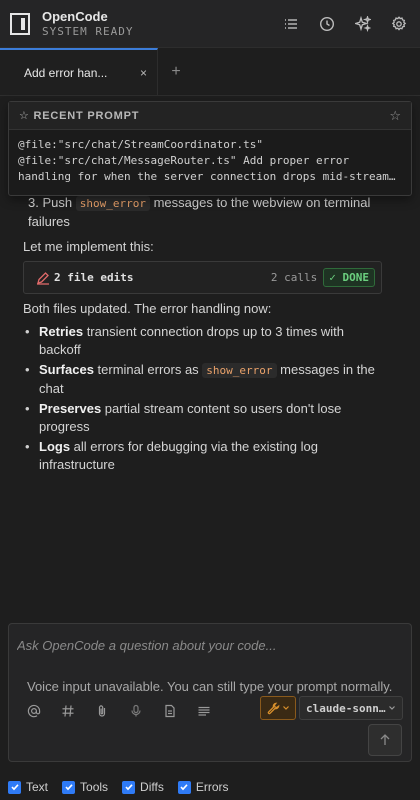 The image size is (420, 800). I want to click on file-button, so click(170, 711).